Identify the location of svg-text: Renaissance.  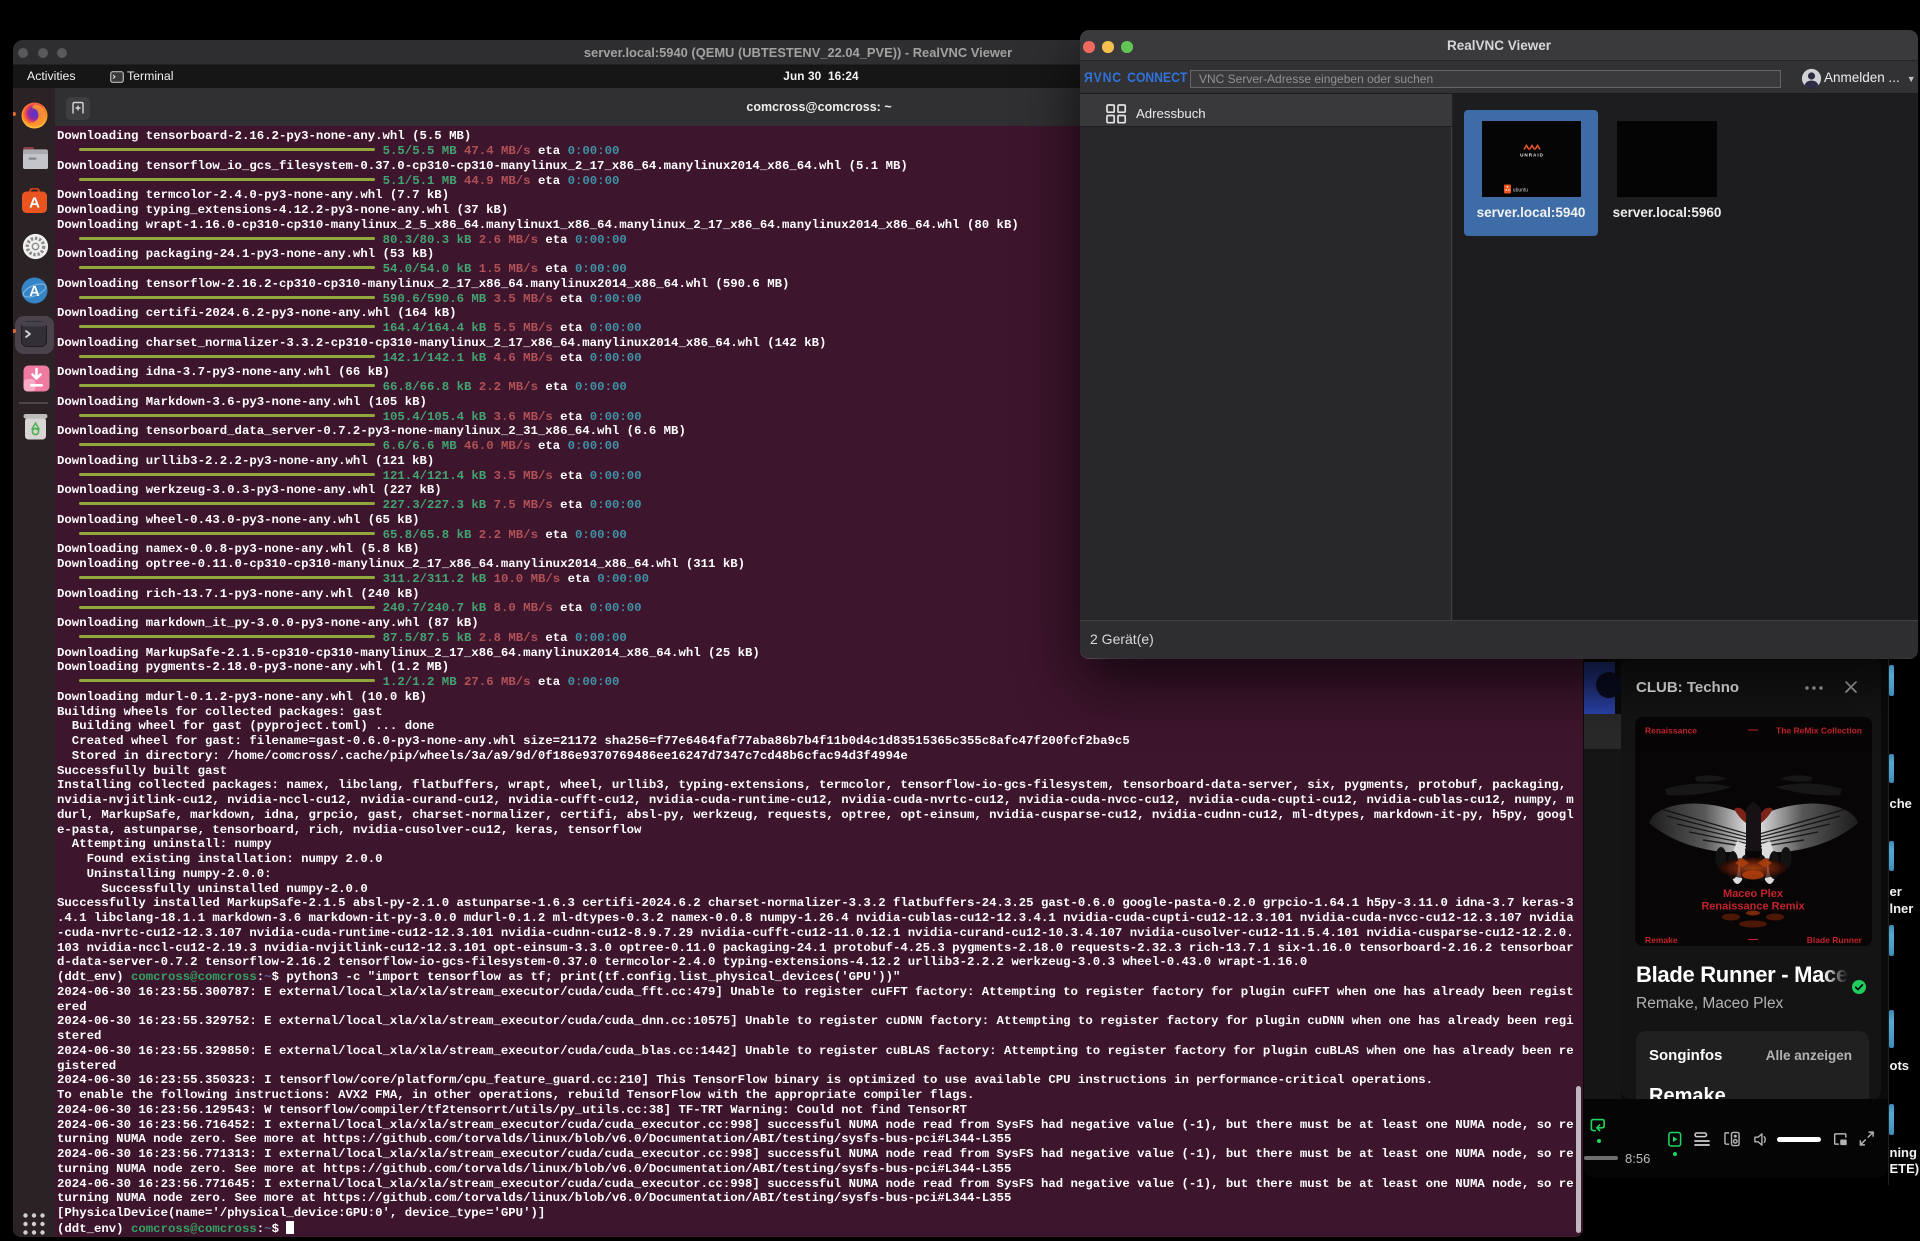
(1671, 731).